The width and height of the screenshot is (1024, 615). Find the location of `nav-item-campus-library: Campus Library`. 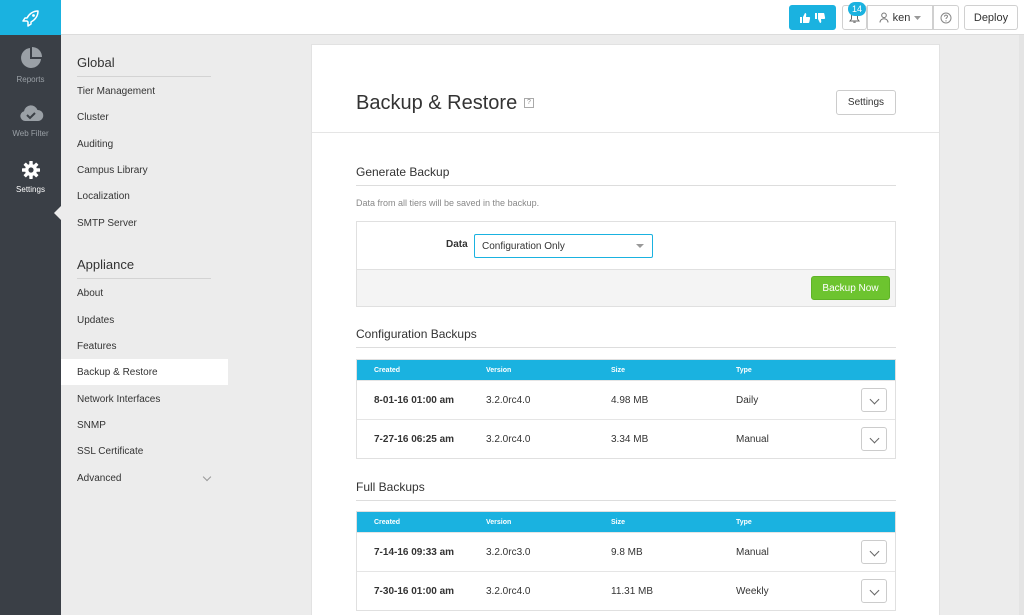

nav-item-campus-library: Campus Library is located at coordinates (144, 170).